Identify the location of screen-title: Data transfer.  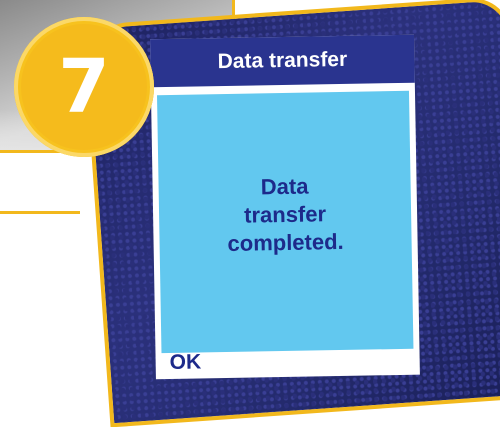
(282, 60).